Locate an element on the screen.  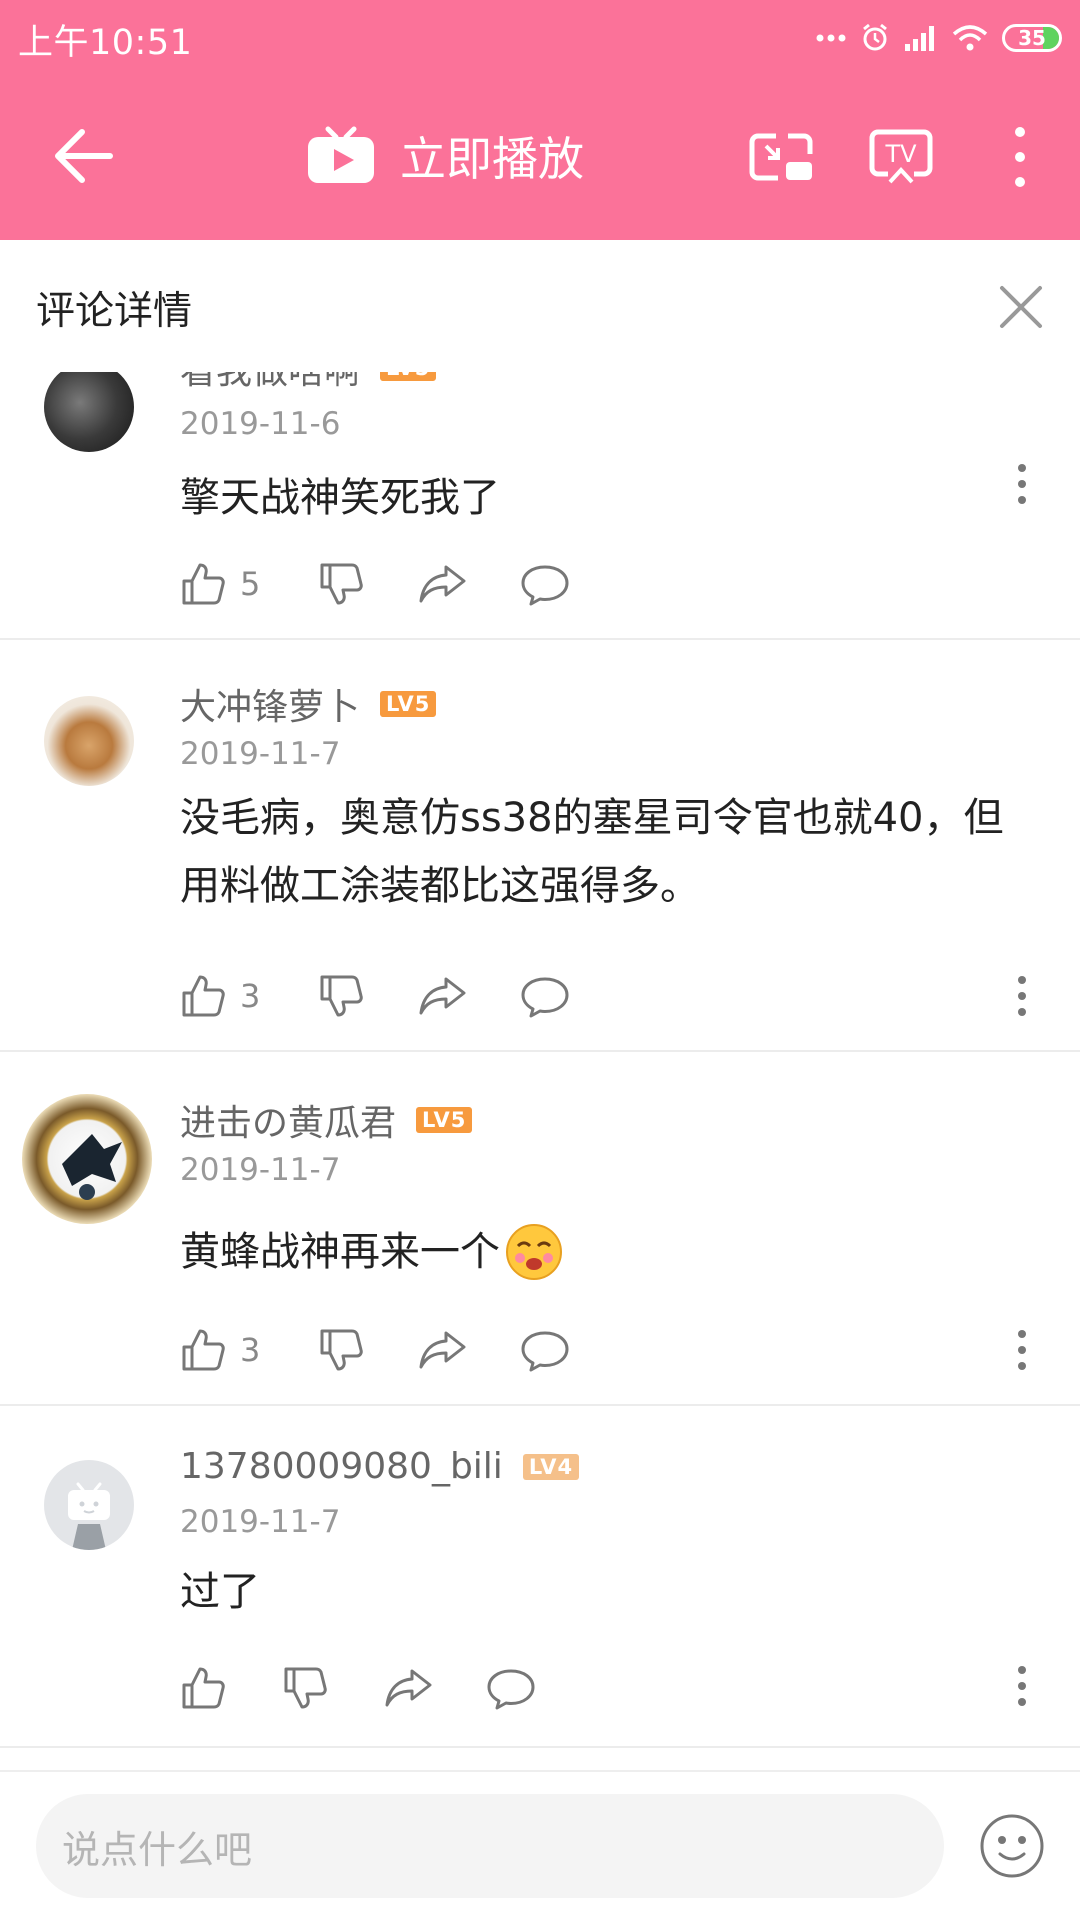
default-tv-avatar-icon is located at coordinates (89, 1516).